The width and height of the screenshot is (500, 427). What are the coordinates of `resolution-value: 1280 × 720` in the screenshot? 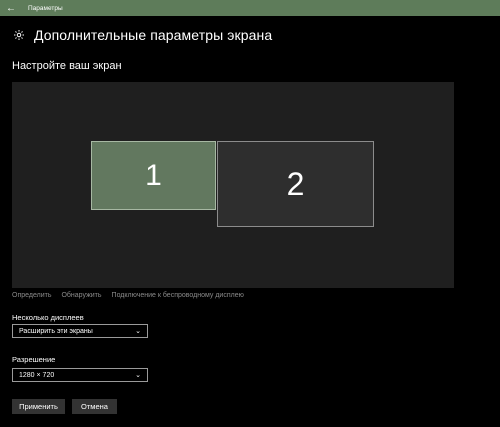 It's located at (37, 375).